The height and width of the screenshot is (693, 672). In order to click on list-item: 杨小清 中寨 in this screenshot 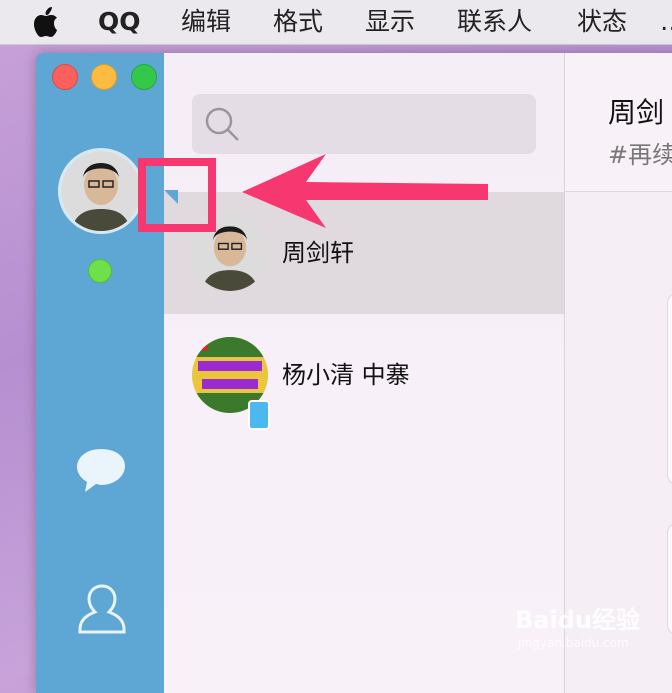, I will do `click(364, 375)`.